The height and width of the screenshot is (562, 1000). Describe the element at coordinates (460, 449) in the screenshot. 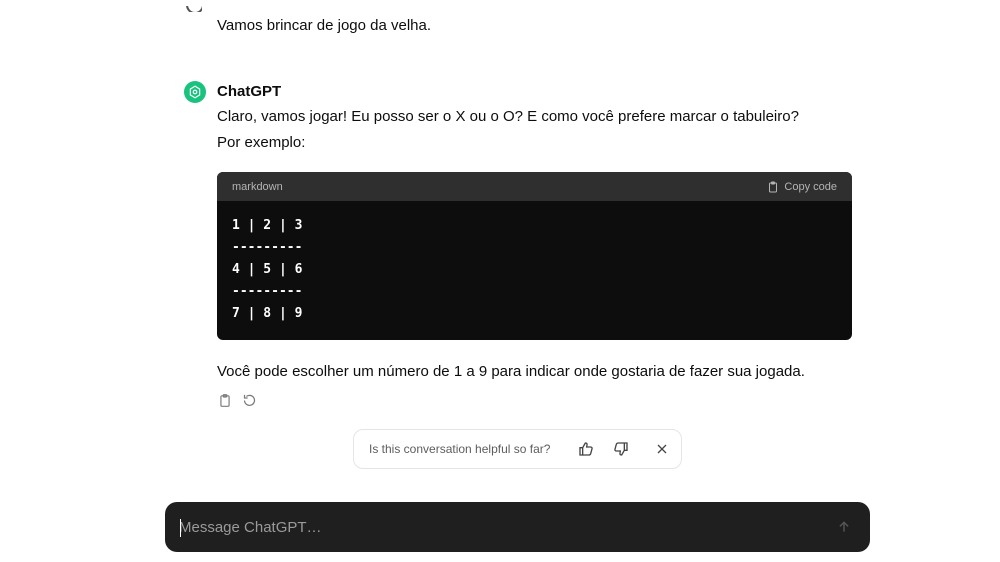

I see `feedback-question: Is this conversation helpful so far?` at that location.